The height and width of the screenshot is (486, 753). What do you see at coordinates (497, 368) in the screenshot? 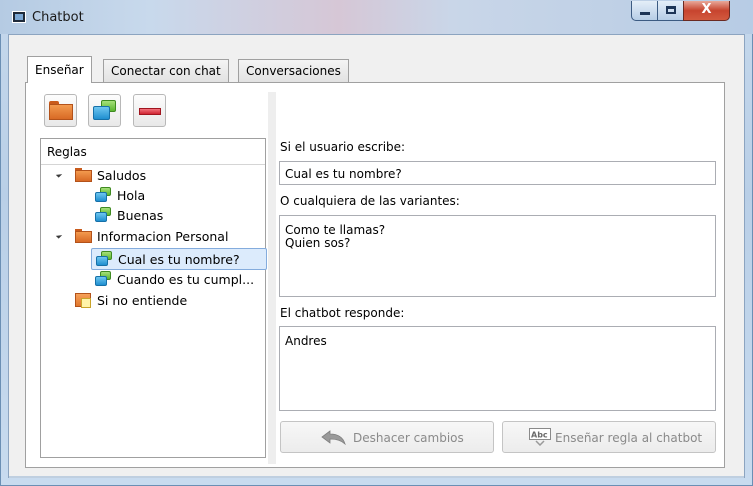
I see `bot-responds-textarea: Andres` at bounding box center [497, 368].